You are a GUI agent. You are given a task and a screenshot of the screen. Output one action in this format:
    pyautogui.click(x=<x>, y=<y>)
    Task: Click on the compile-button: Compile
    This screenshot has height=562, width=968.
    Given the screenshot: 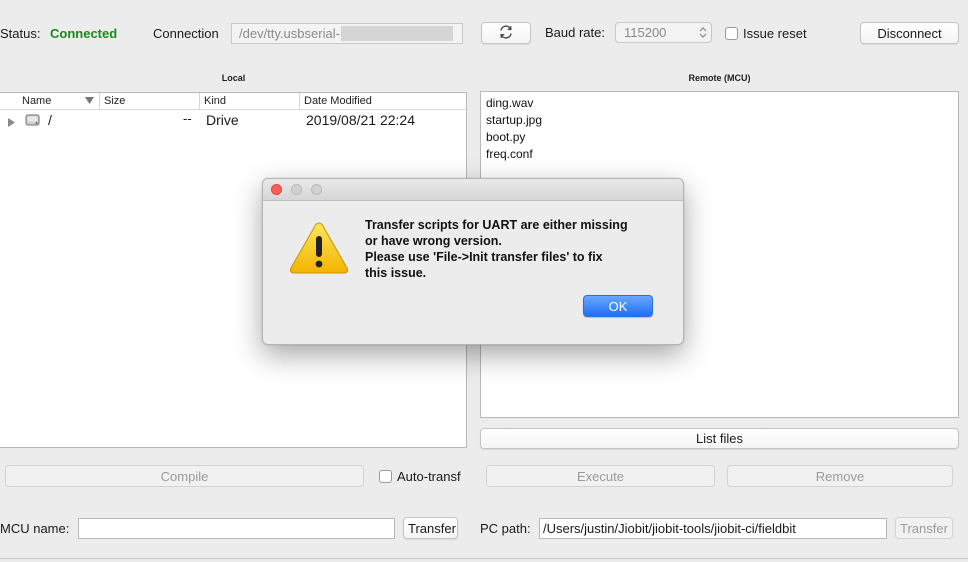 What is the action you would take?
    pyautogui.click(x=184, y=476)
    